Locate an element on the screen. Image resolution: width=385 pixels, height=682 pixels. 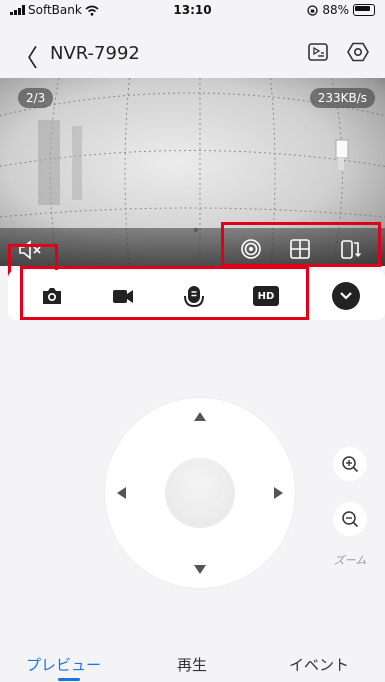
bottom-tab-bar: プレビュー 再生 イベント is located at coordinates (192, 659).